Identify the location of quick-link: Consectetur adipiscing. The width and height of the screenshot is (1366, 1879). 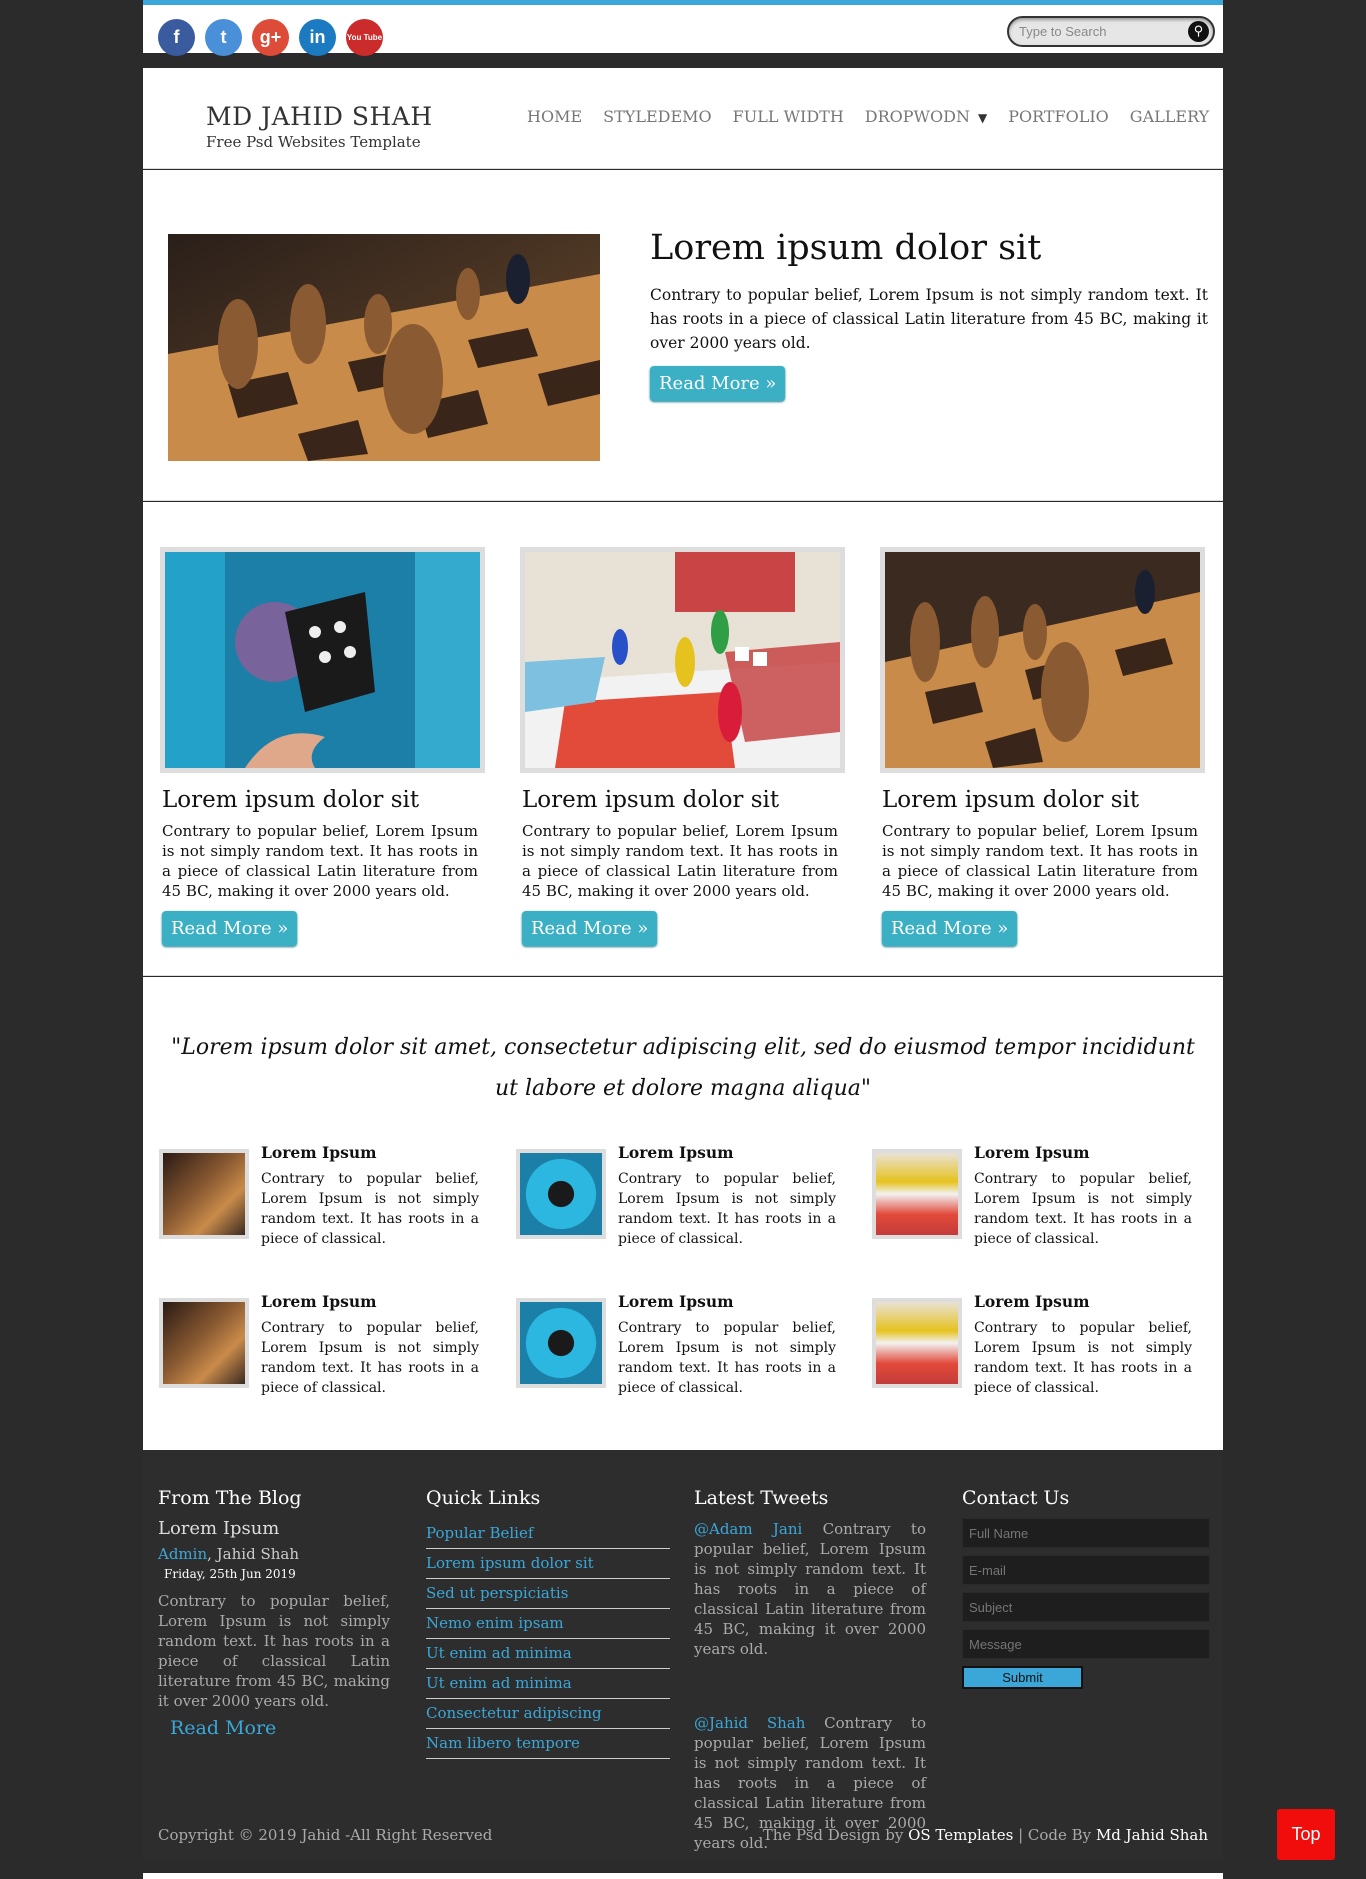
(548, 1714).